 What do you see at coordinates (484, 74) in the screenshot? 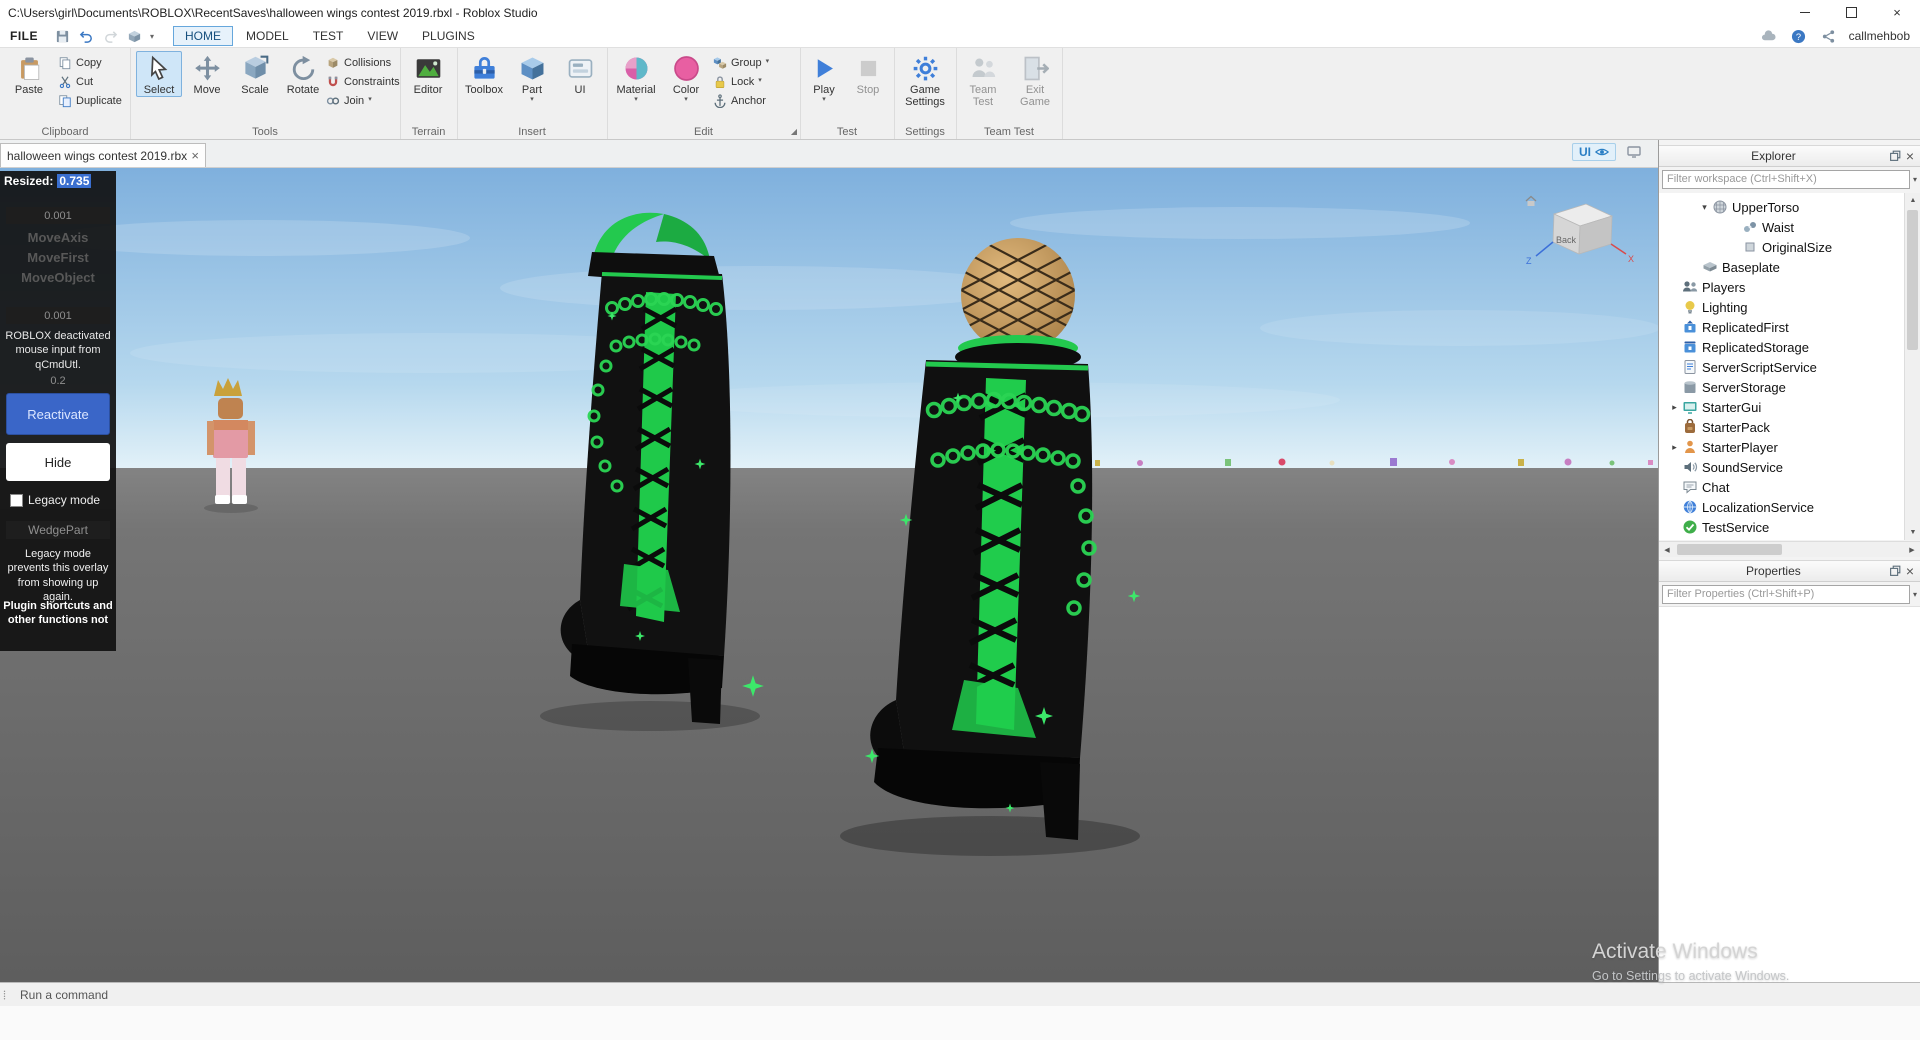
I see `toolbox-button: Toolbox` at bounding box center [484, 74].